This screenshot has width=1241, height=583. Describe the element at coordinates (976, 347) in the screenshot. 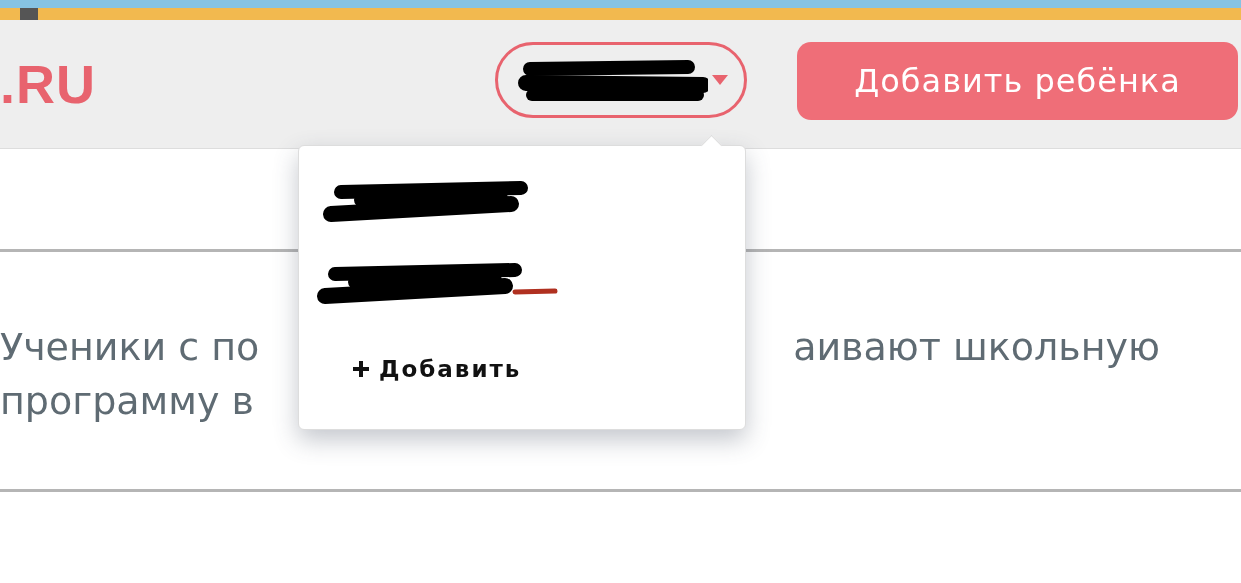

I see `intro-text: аивают школьную` at that location.